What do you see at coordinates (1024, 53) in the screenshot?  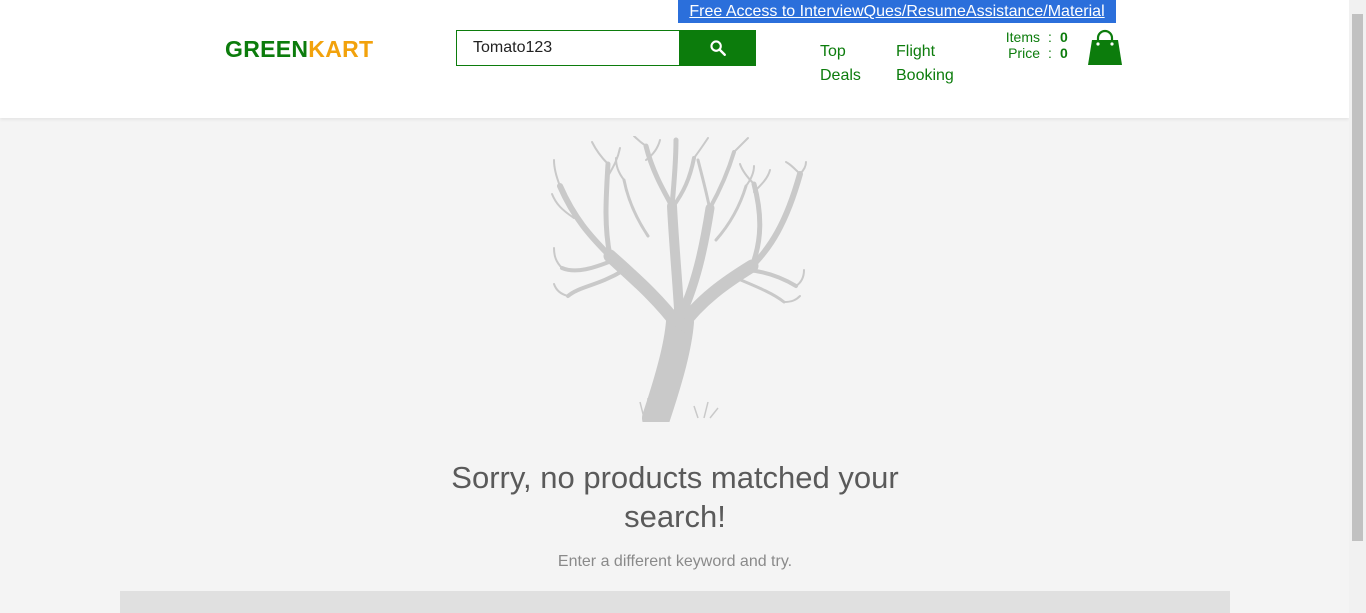 I see `cart-price-label: Price` at bounding box center [1024, 53].